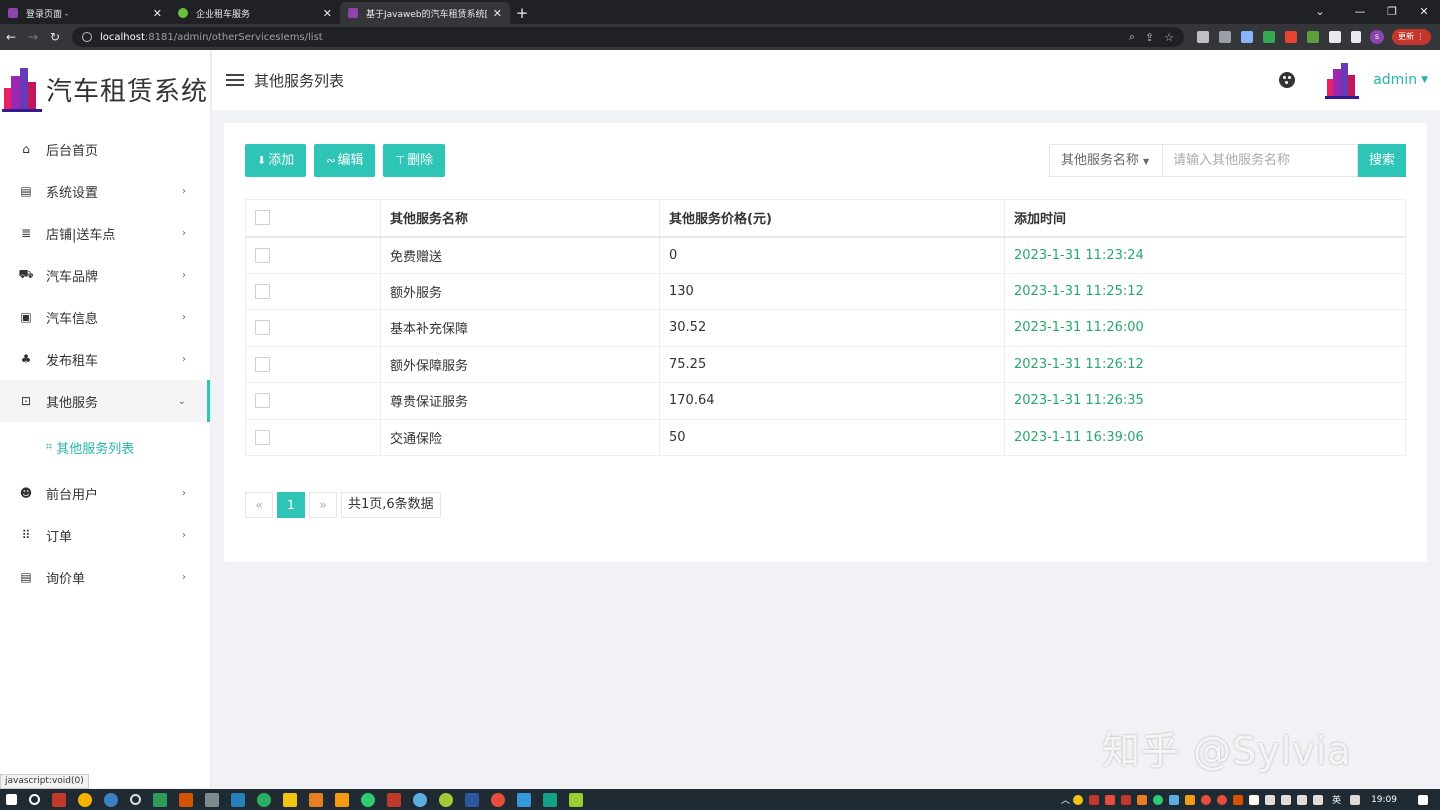 This screenshot has height=810, width=1440. What do you see at coordinates (1392, 12) in the screenshot?
I see `restore-icon: ❐` at bounding box center [1392, 12].